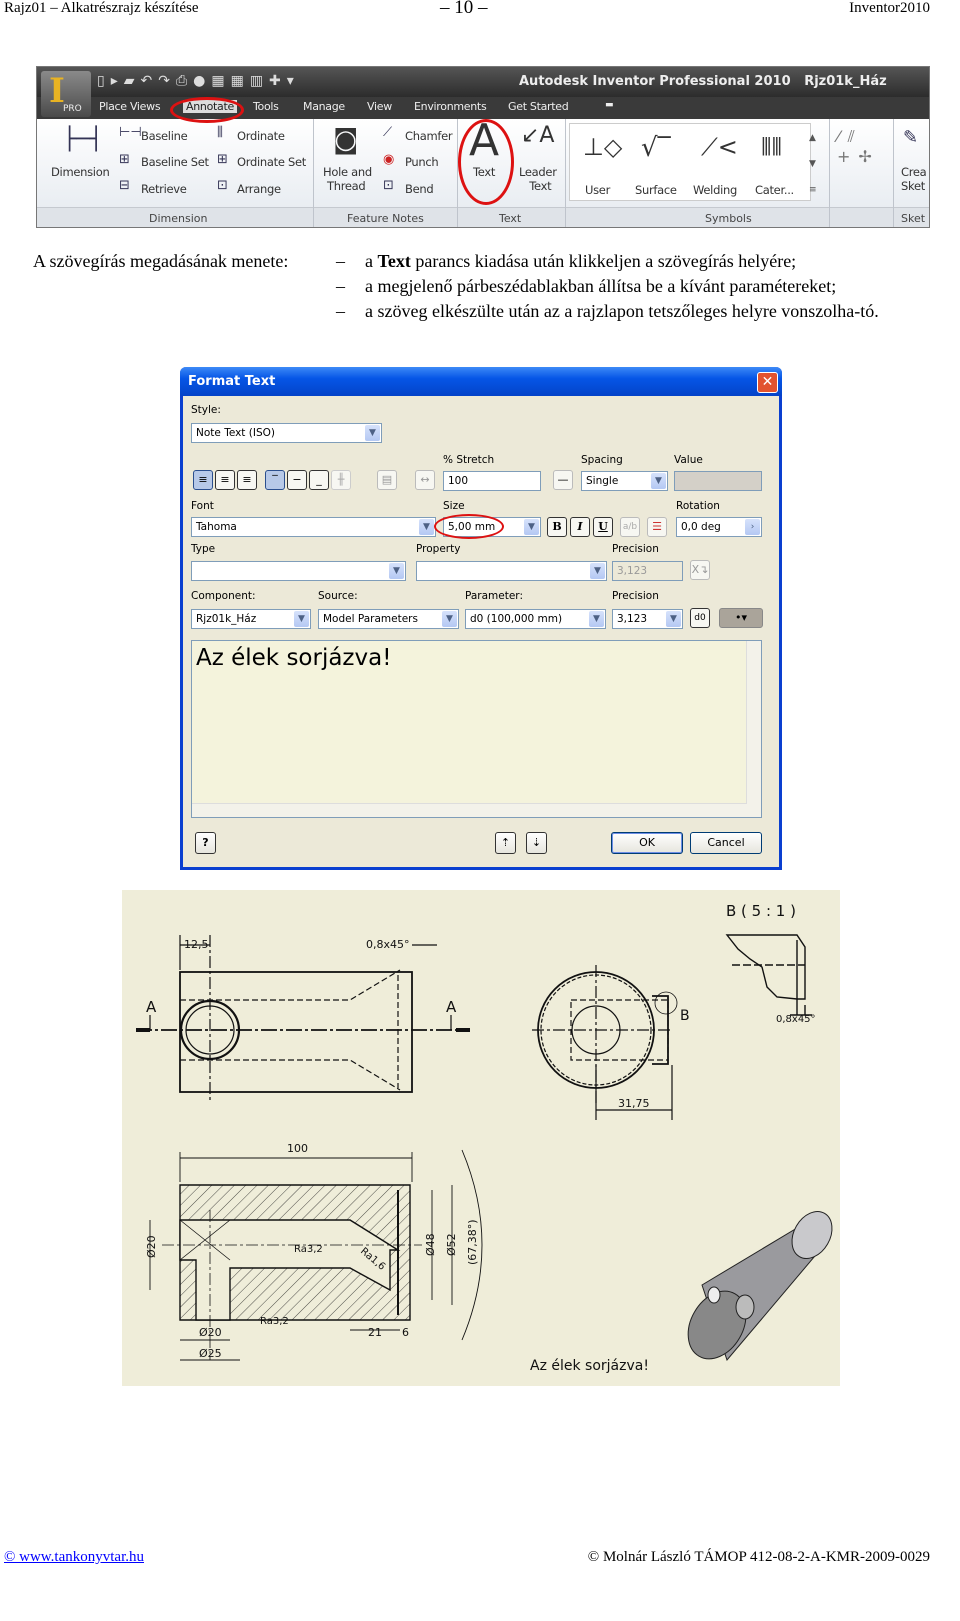  Describe the element at coordinates (536, 843) in the screenshot. I see `move-down-button: ⇣` at that location.